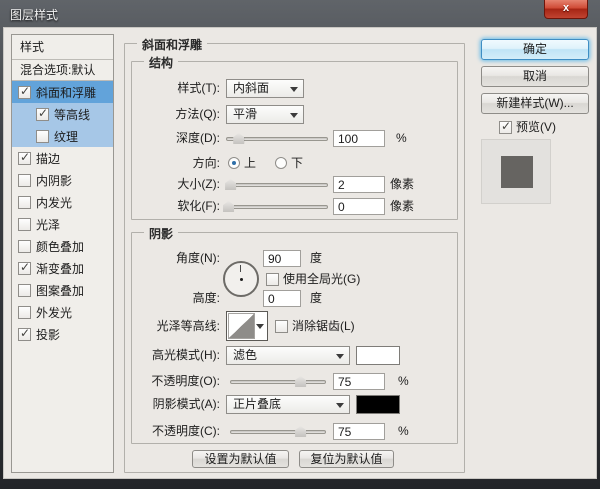 This screenshot has width=600, height=489. What do you see at coordinates (241, 326) in the screenshot?
I see `contour-thumbnail` at bounding box center [241, 326].